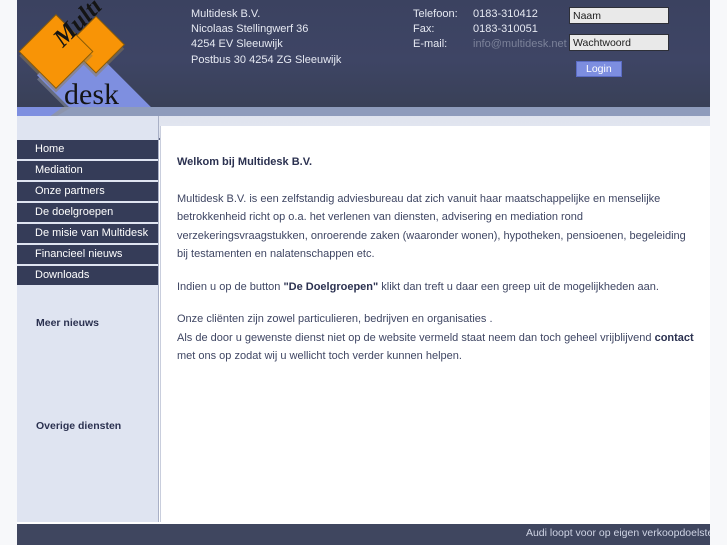  I want to click on username-input, so click(619, 15).